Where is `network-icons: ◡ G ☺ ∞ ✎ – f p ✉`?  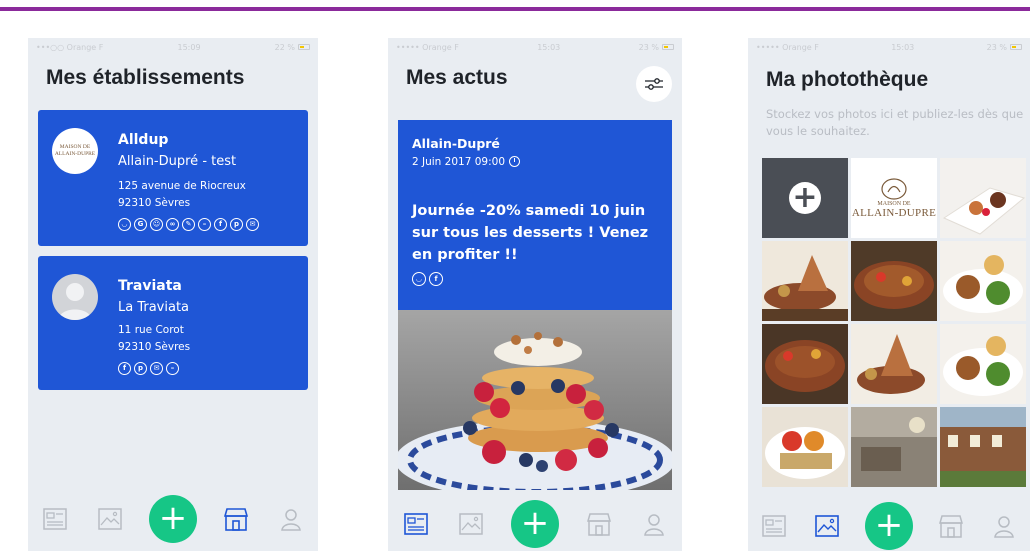 network-icons: ◡ G ☺ ∞ ✎ – f p ✉ is located at coordinates (188, 224).